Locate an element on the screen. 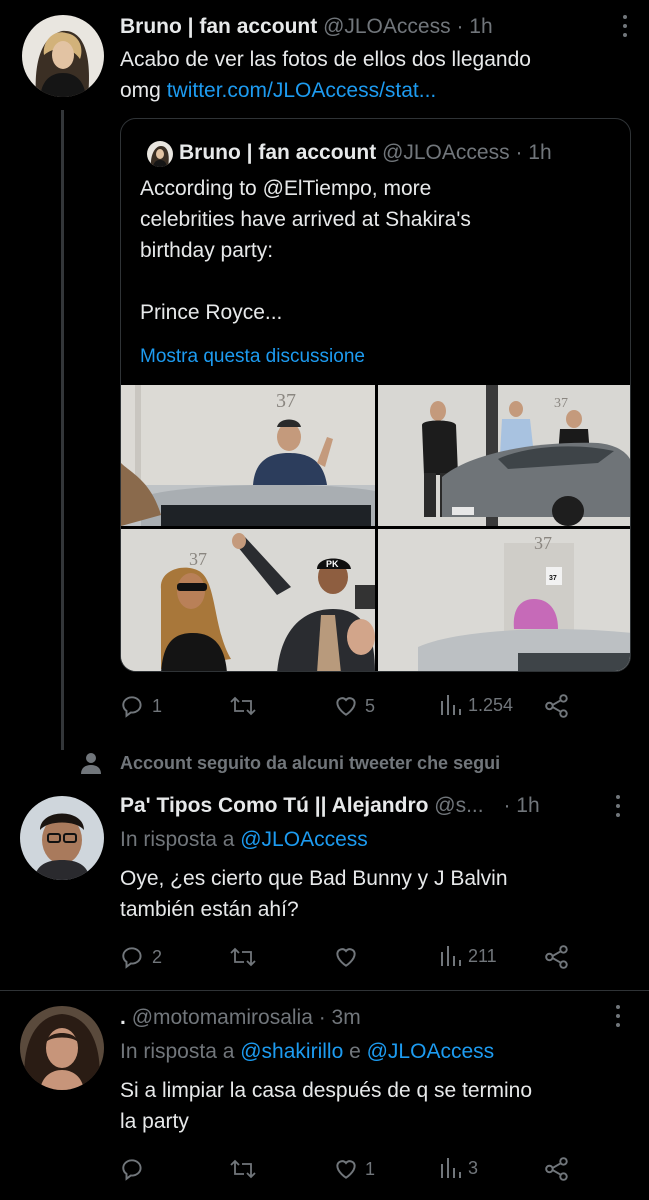 Image resolution: width=649 pixels, height=1200 pixels. divider is located at coordinates (324, 990).